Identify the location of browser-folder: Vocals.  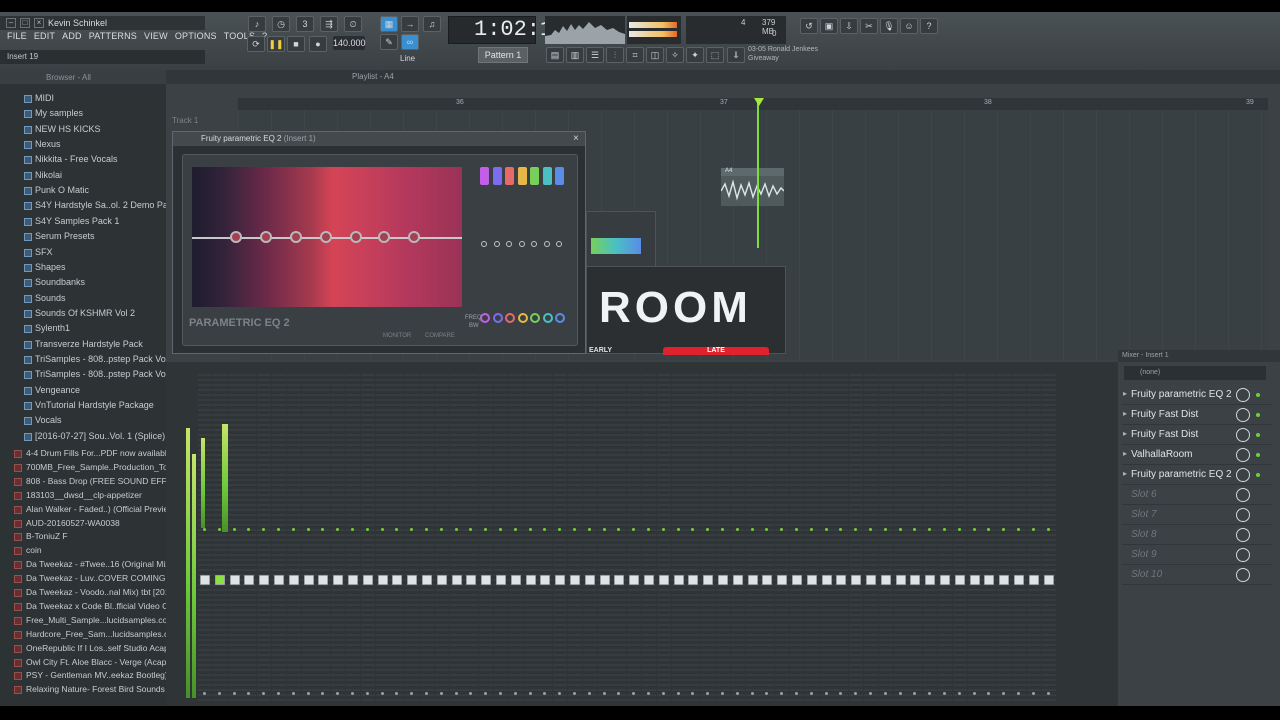
(83, 421).